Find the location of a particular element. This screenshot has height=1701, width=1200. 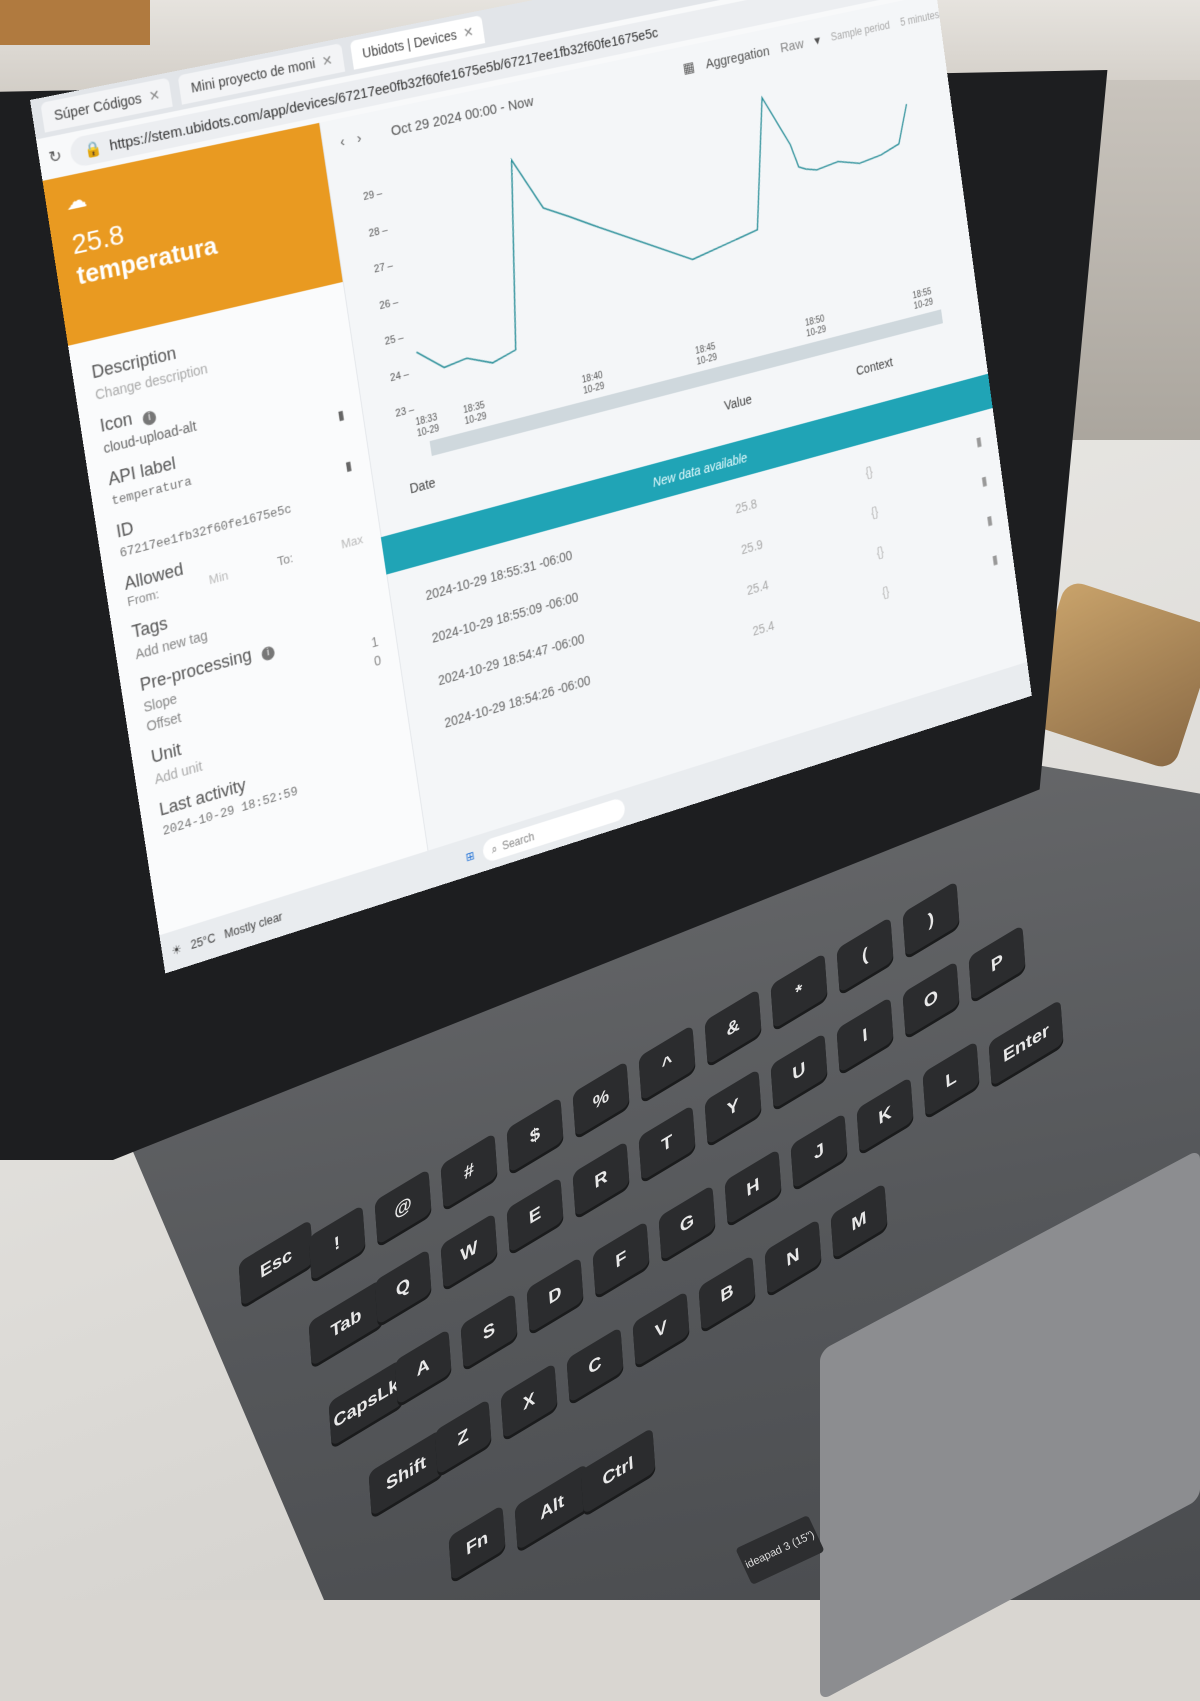

lock-icon: 🔒 is located at coordinates (93, 149).